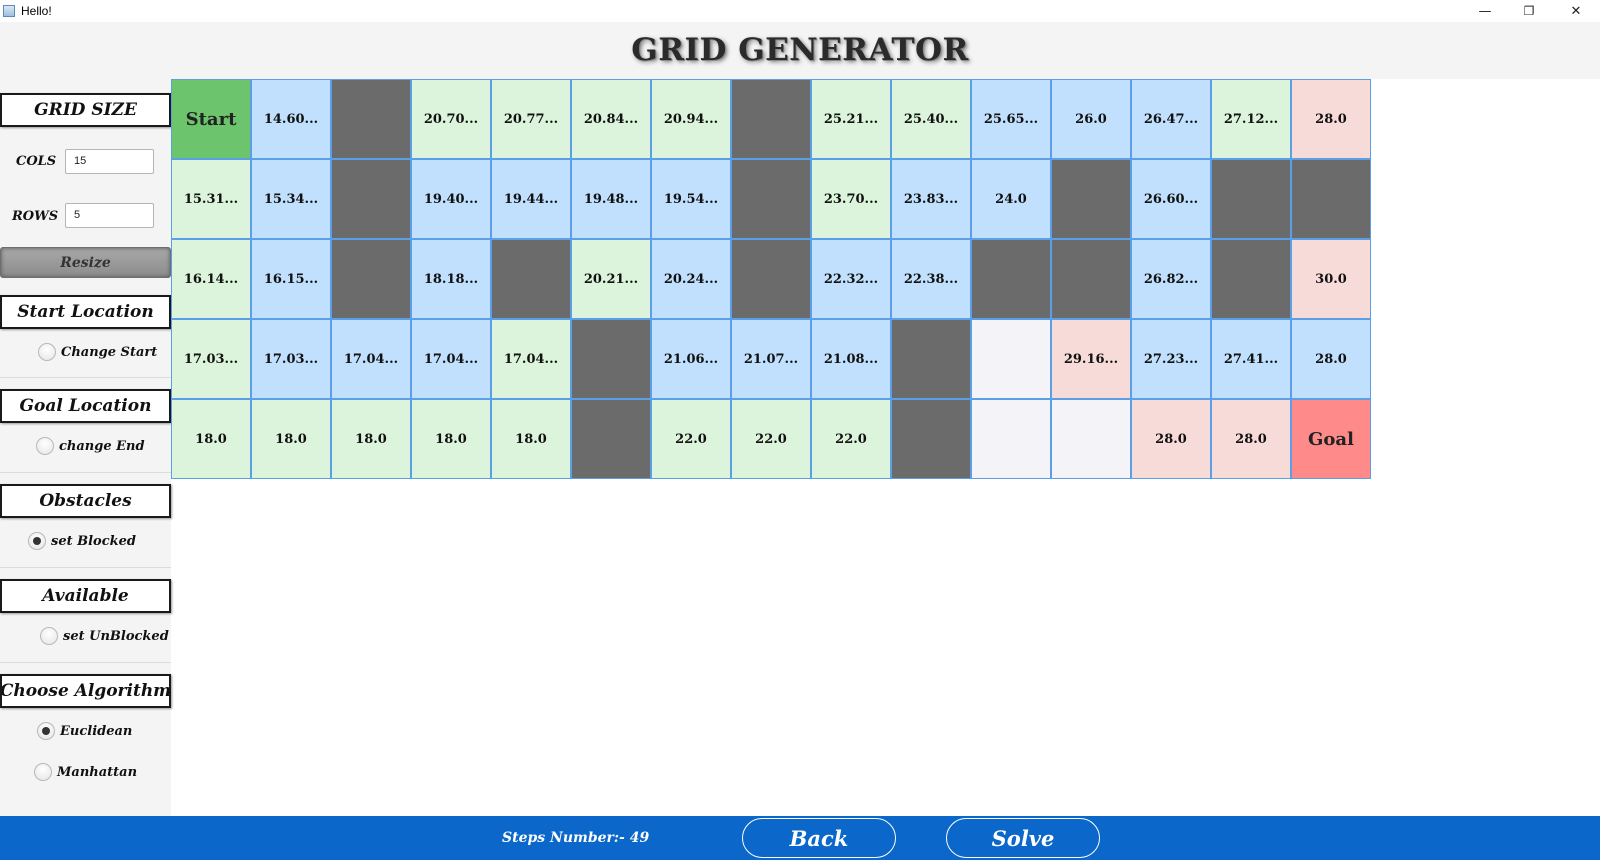 The width and height of the screenshot is (1600, 860). What do you see at coordinates (1529, 11) in the screenshot?
I see `maximize-button: ❐` at bounding box center [1529, 11].